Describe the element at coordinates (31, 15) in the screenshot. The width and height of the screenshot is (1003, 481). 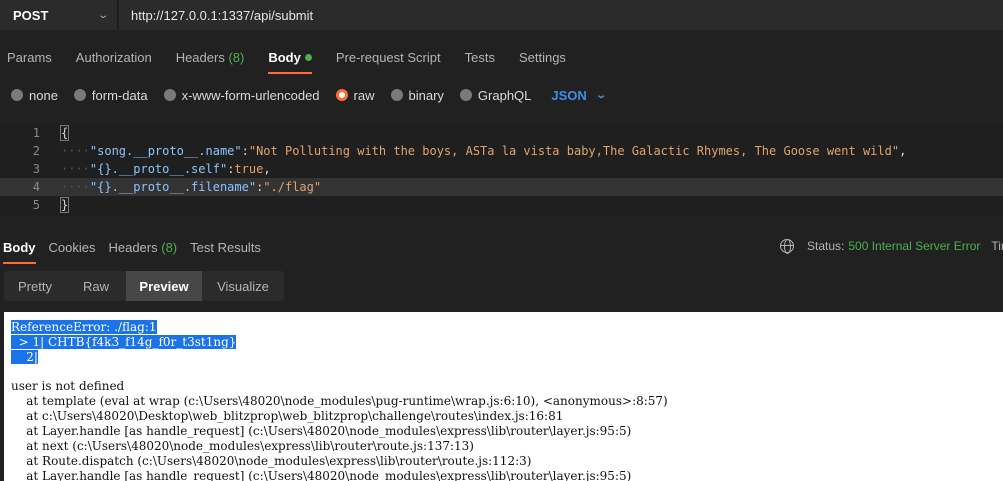
I see `method-label: POST` at that location.